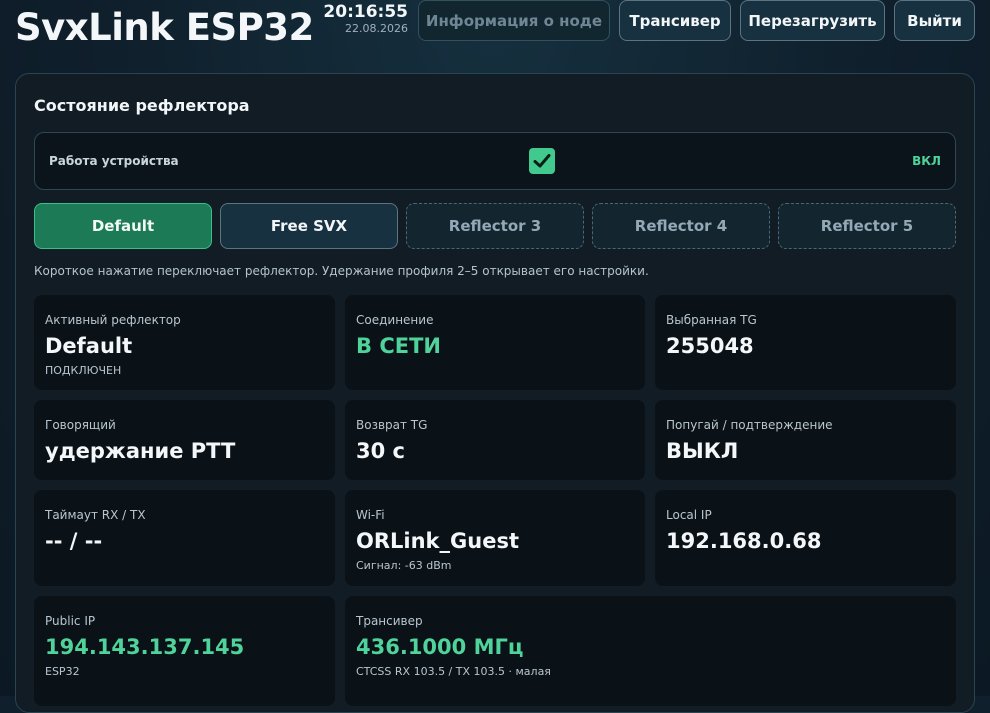 This screenshot has width=990, height=713. Describe the element at coordinates (711, 320) in the screenshot. I see `card-label: Выбранная TG` at that location.